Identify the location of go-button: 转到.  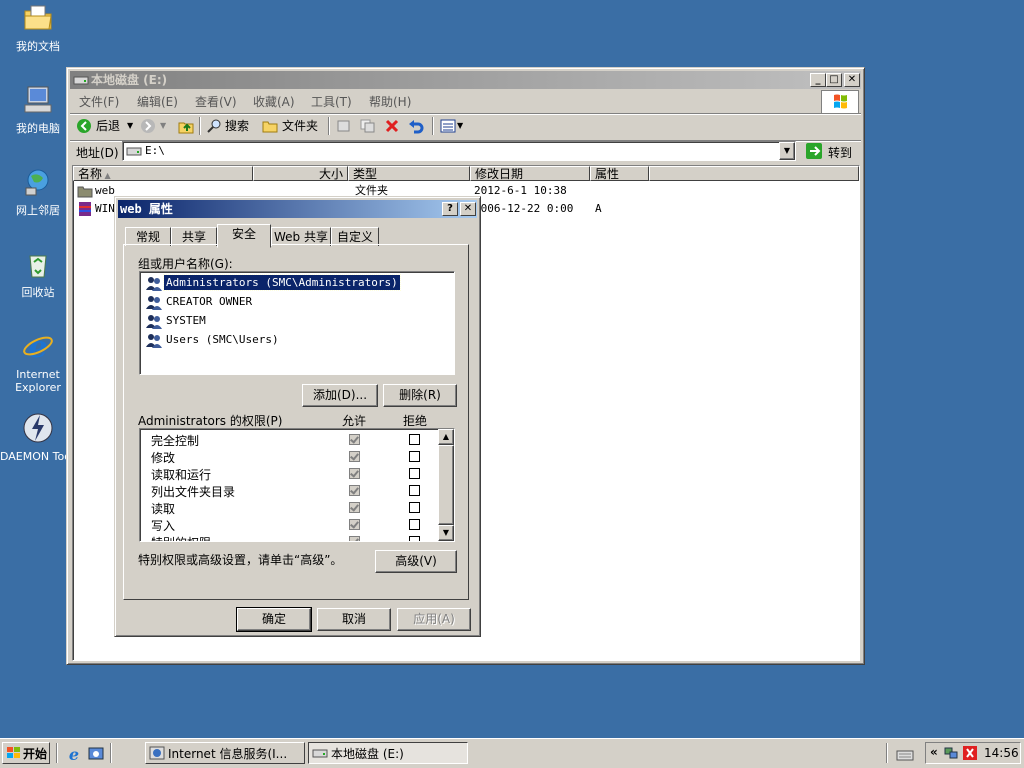
(830, 151).